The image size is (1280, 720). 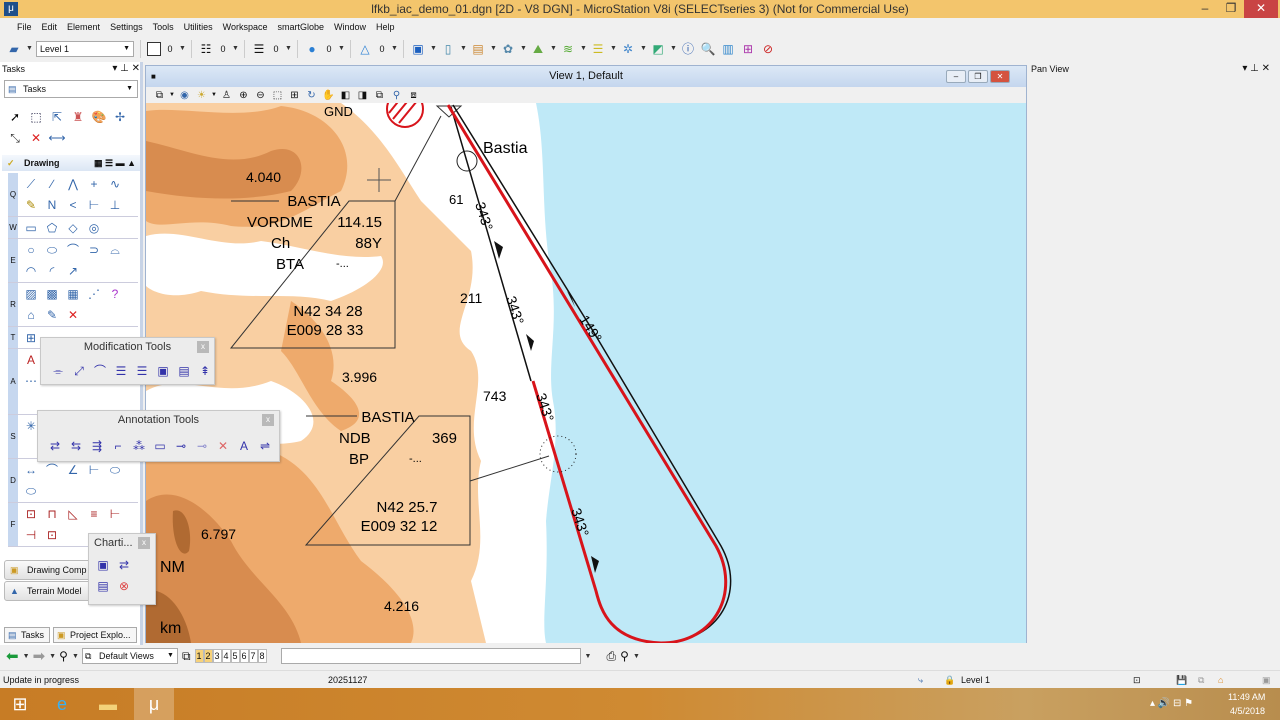 What do you see at coordinates (31, 470) in the screenshot?
I see `dimension-length-icon: ↔` at bounding box center [31, 470].